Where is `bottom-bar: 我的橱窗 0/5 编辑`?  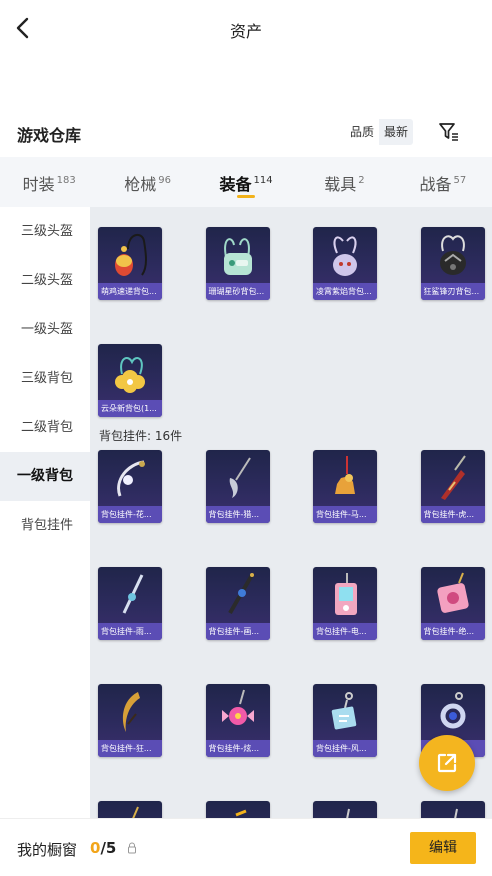 bottom-bar: 我的橱窗 0/5 编辑 is located at coordinates (246, 847).